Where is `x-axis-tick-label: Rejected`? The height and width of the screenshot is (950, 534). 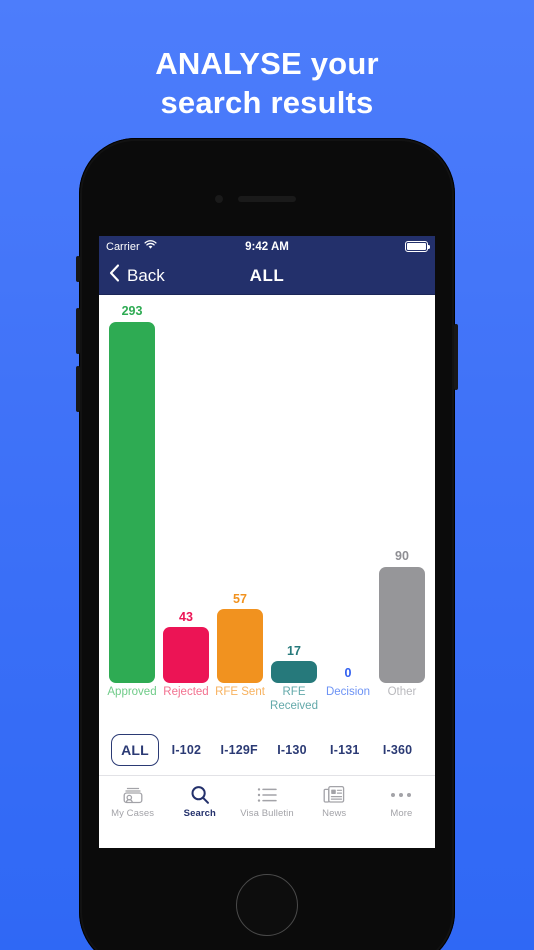 x-axis-tick-label: Rejected is located at coordinates (186, 692).